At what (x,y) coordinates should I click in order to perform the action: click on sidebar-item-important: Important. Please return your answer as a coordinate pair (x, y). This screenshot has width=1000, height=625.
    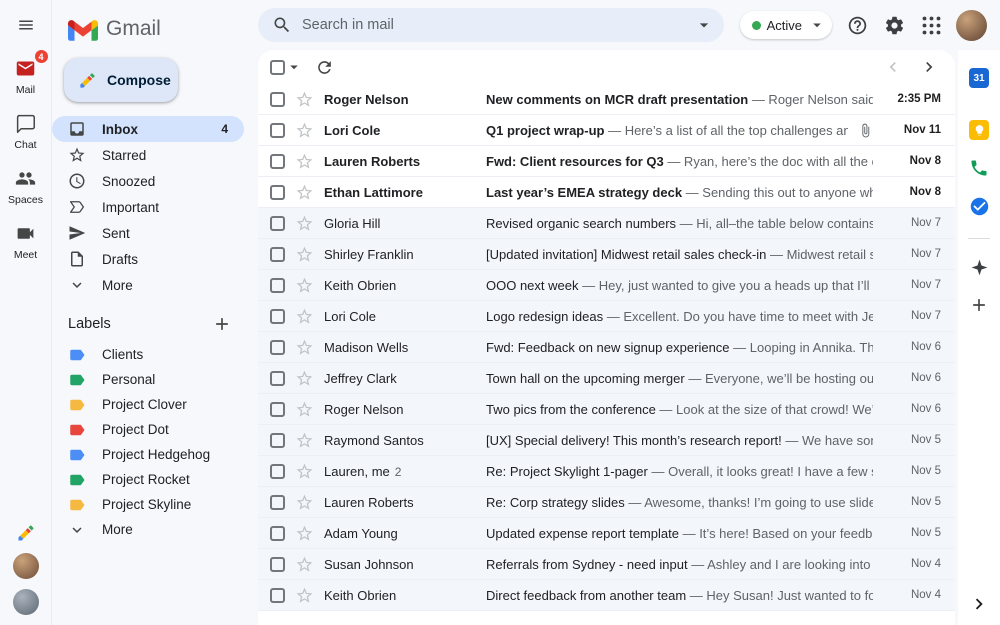
    Looking at the image, I should click on (148, 207).